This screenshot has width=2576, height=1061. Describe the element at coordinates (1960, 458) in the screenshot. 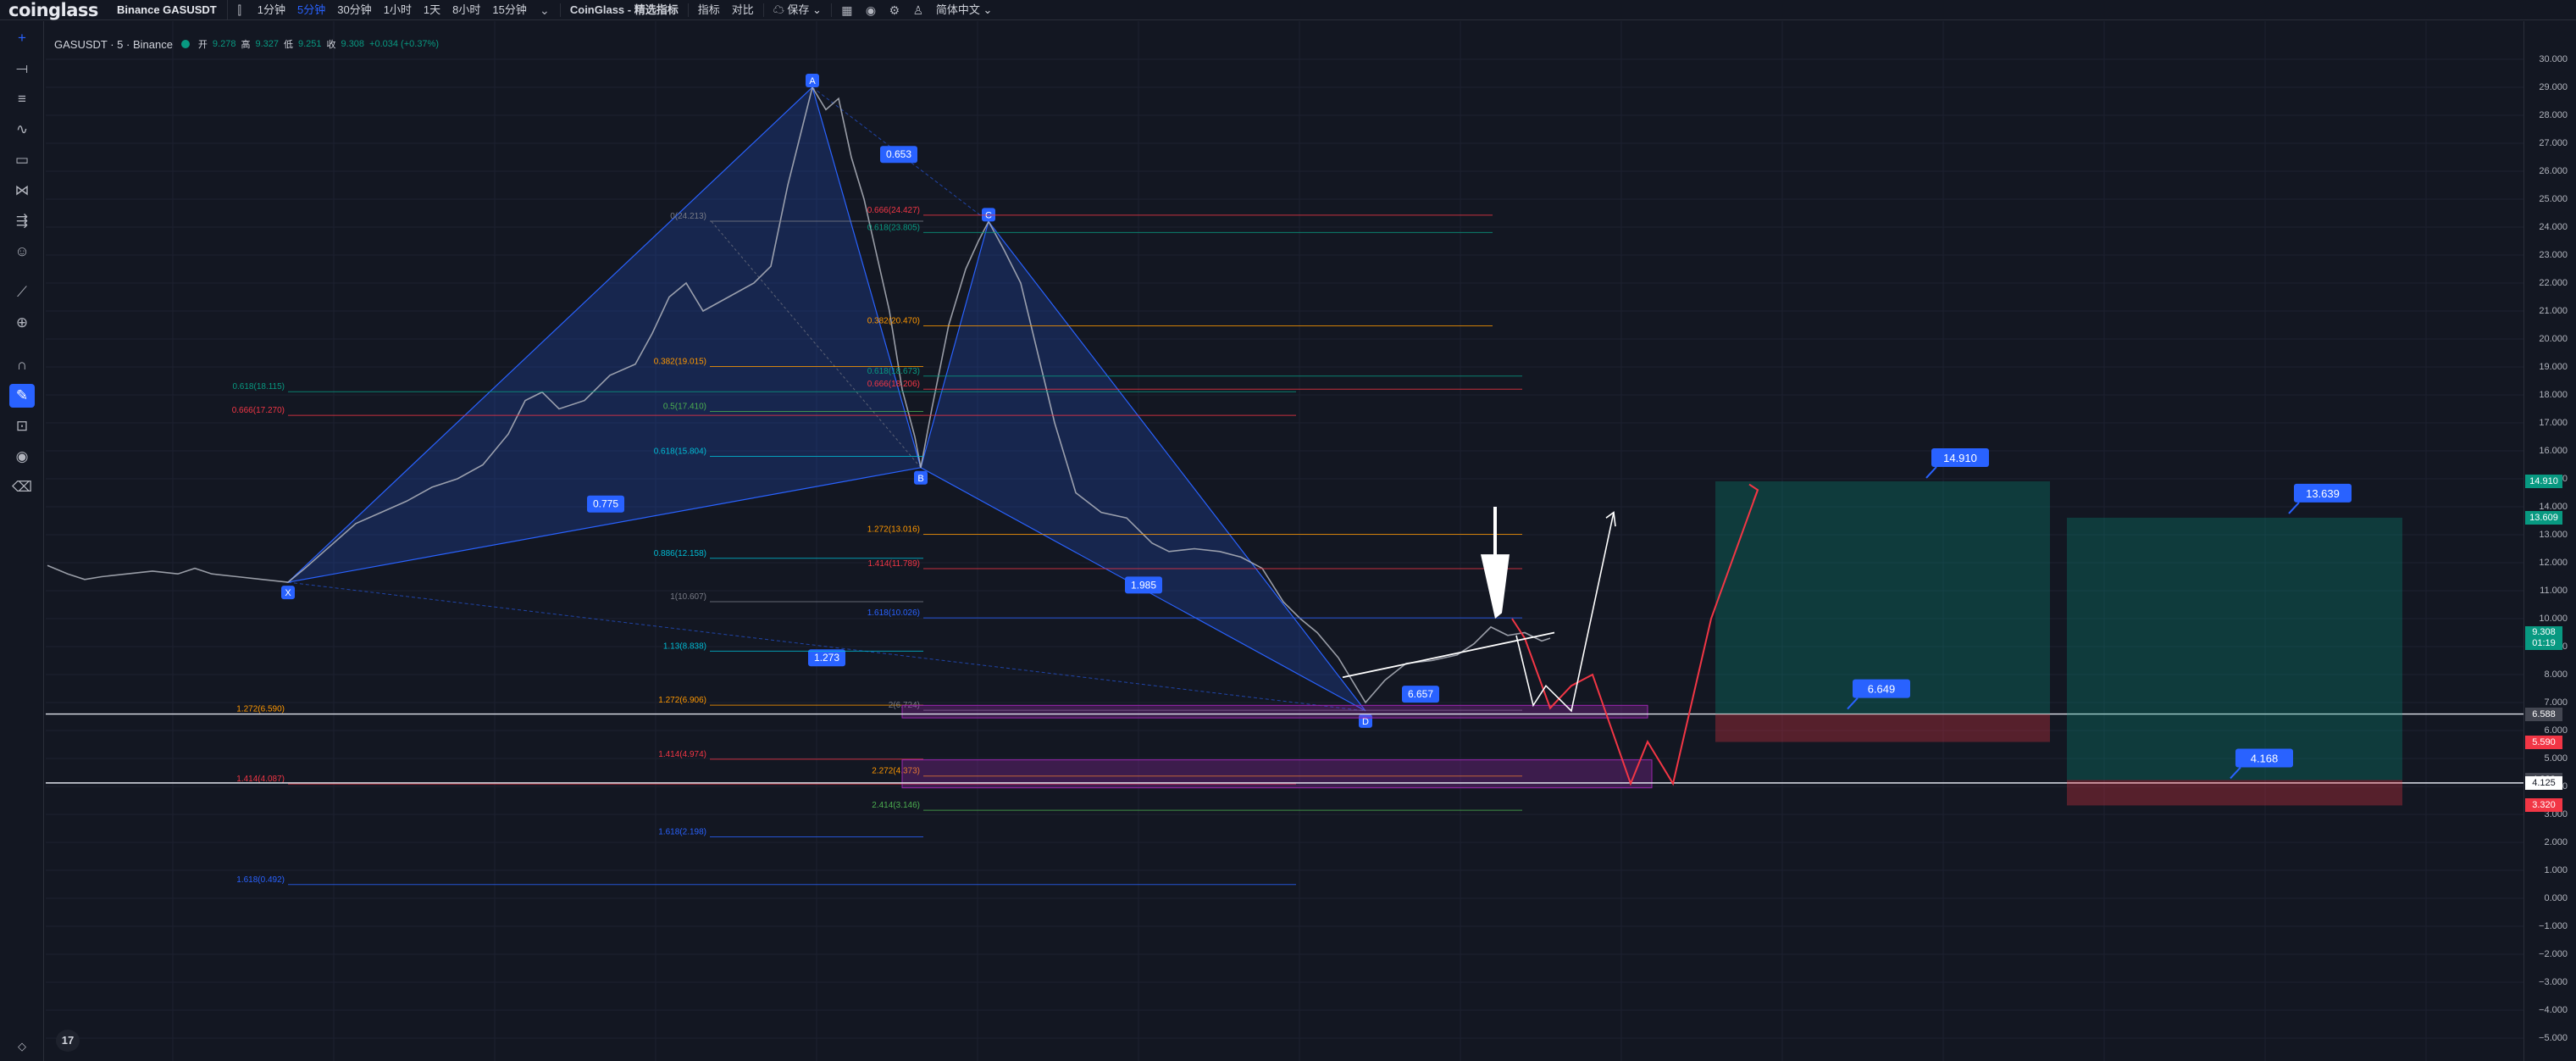

I see `target-label: 14.910` at that location.